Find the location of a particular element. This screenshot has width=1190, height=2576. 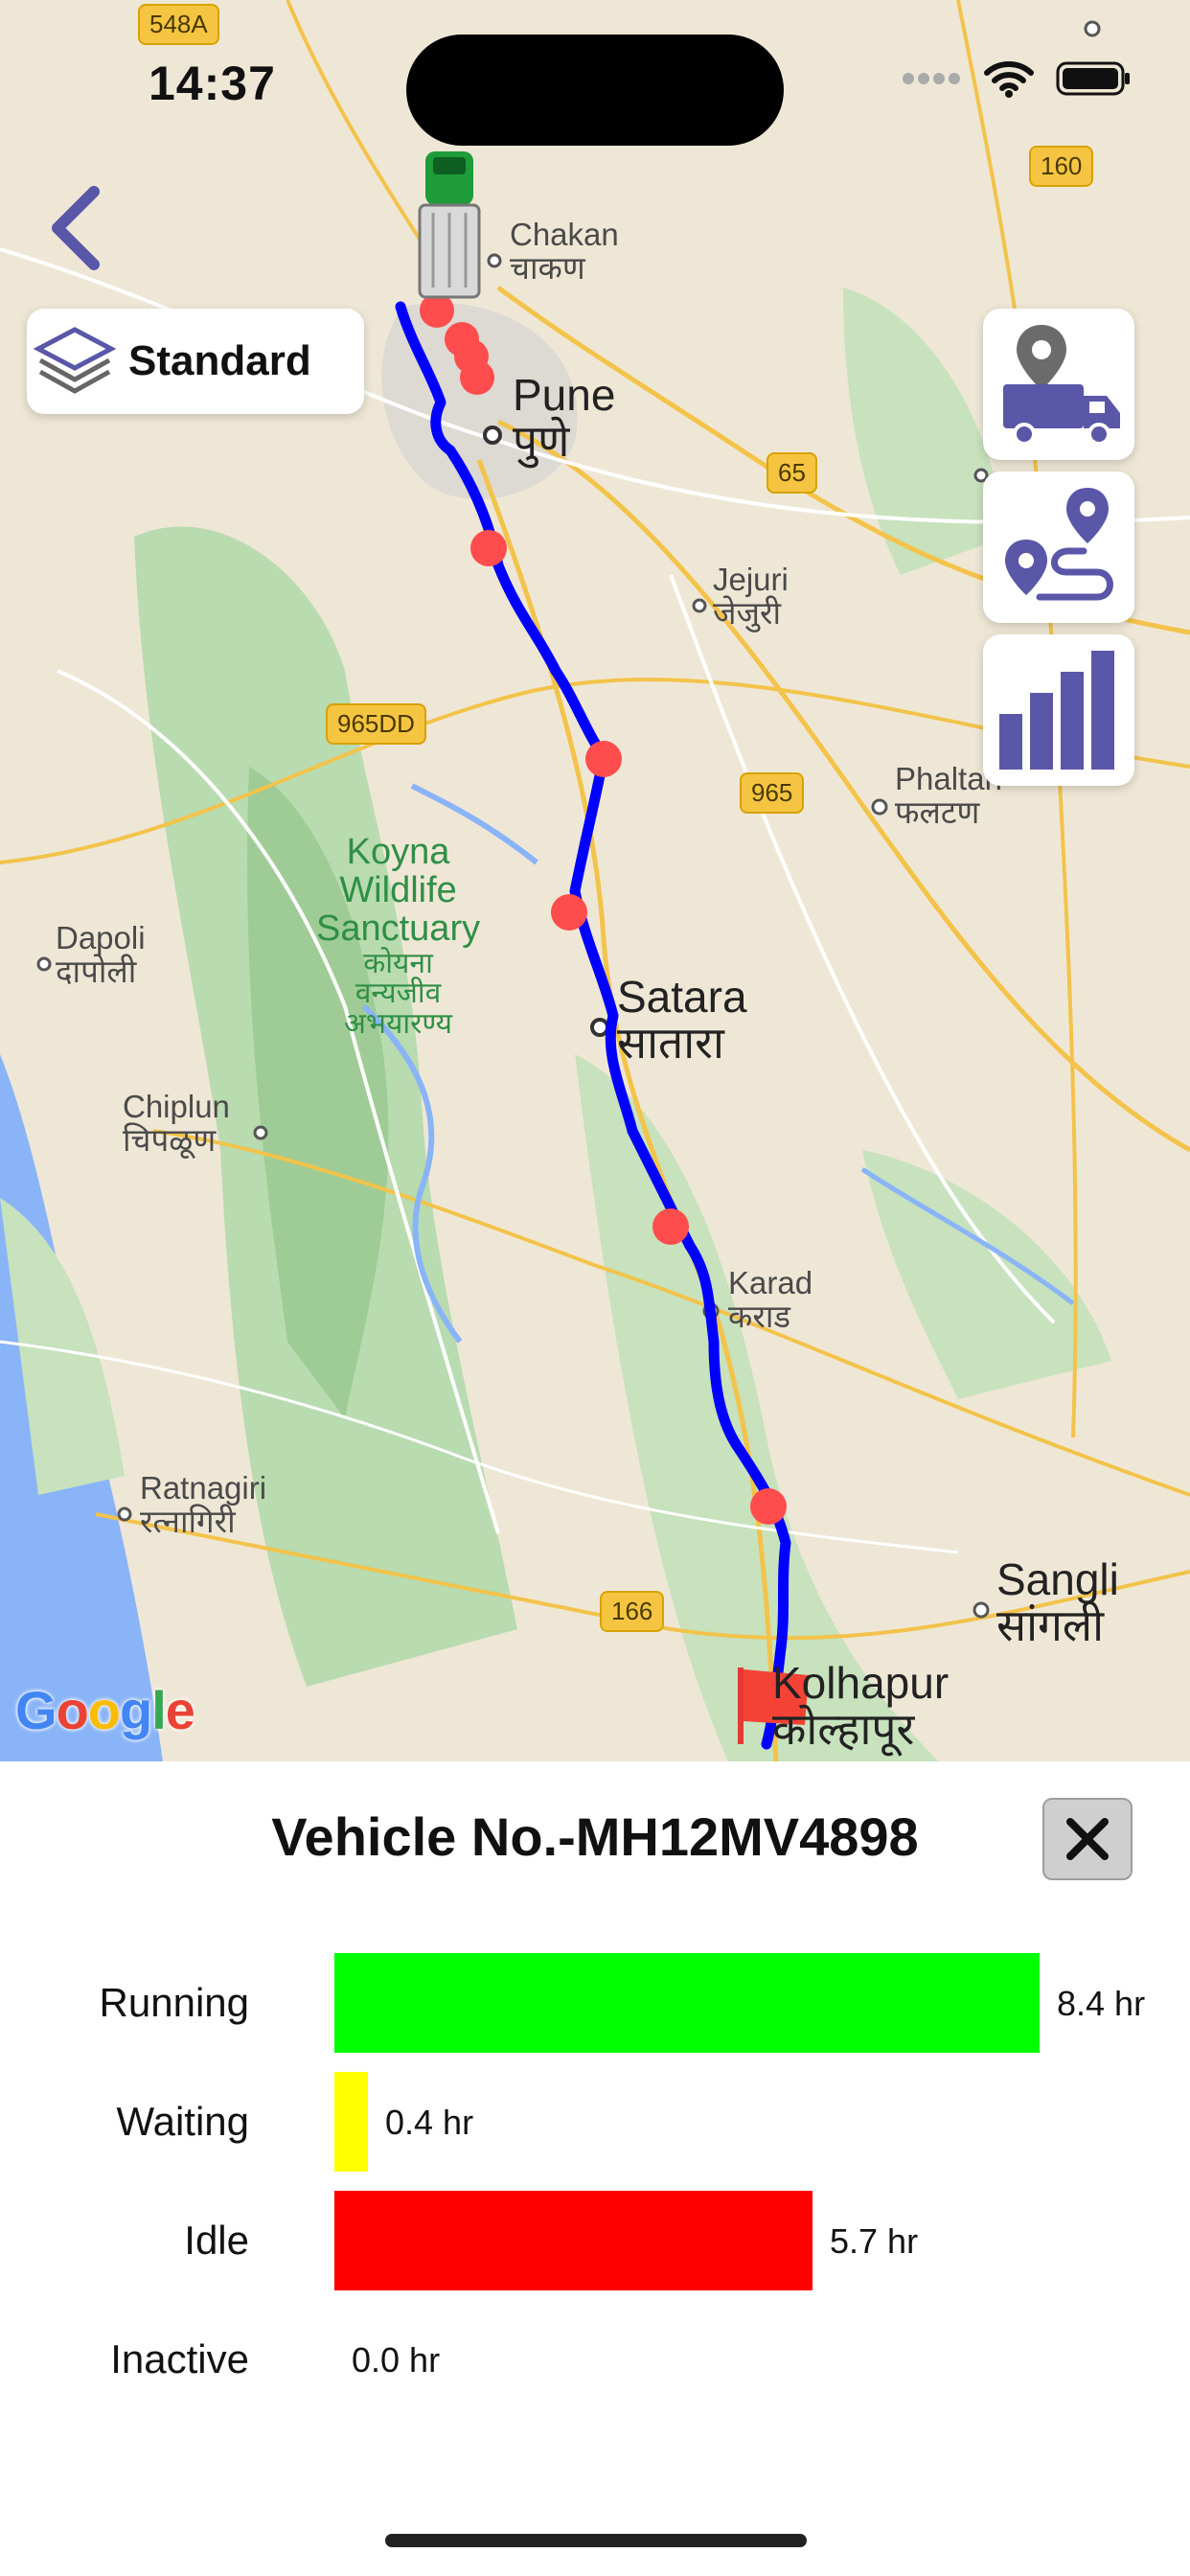

park-name-mr2: वन्यजीव is located at coordinates (398, 994).